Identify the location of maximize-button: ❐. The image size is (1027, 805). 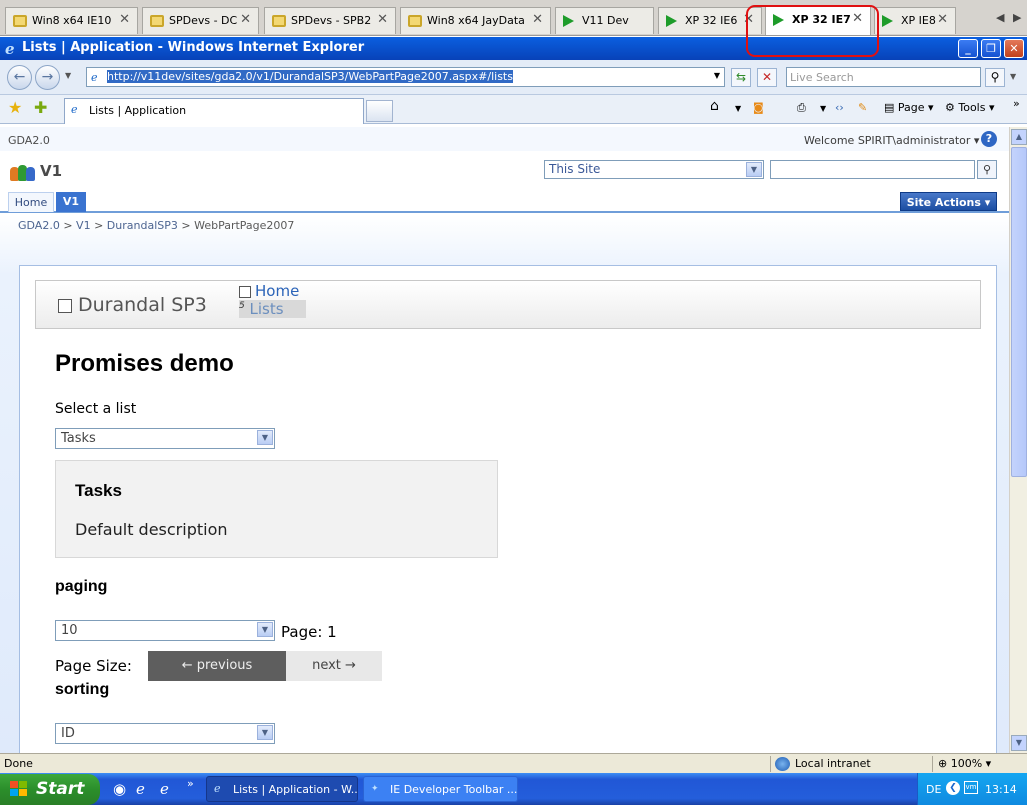
(991, 48).